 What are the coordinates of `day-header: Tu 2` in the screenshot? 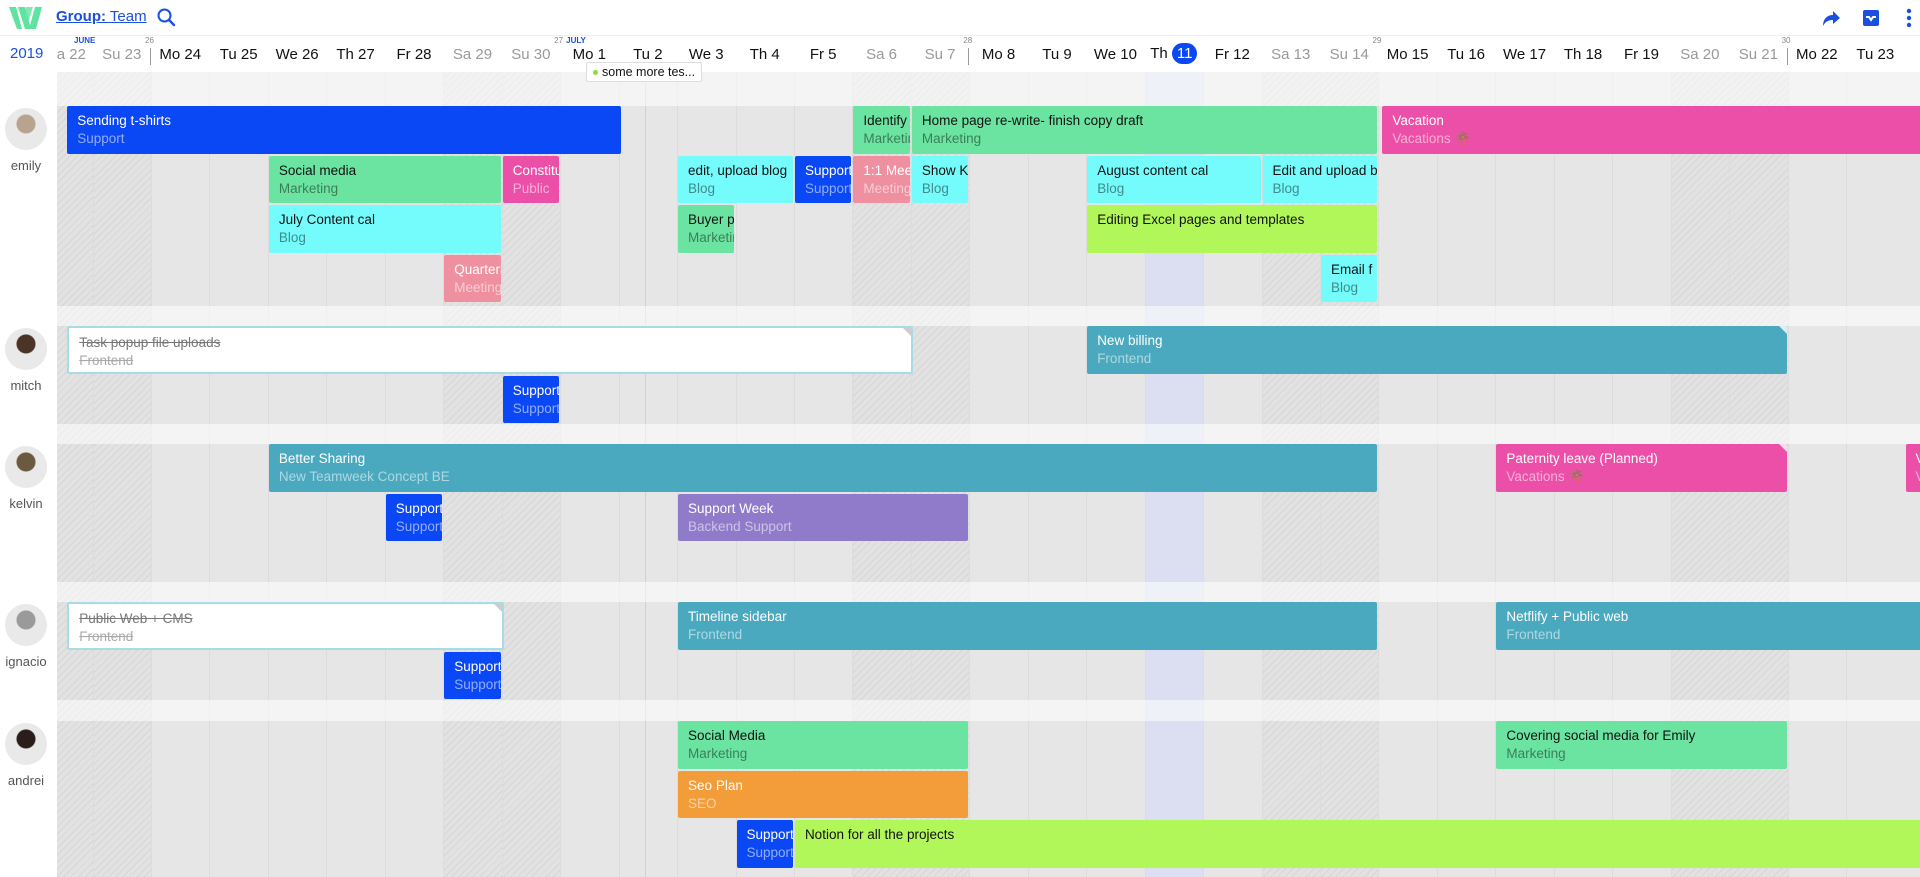 It's located at (648, 54).